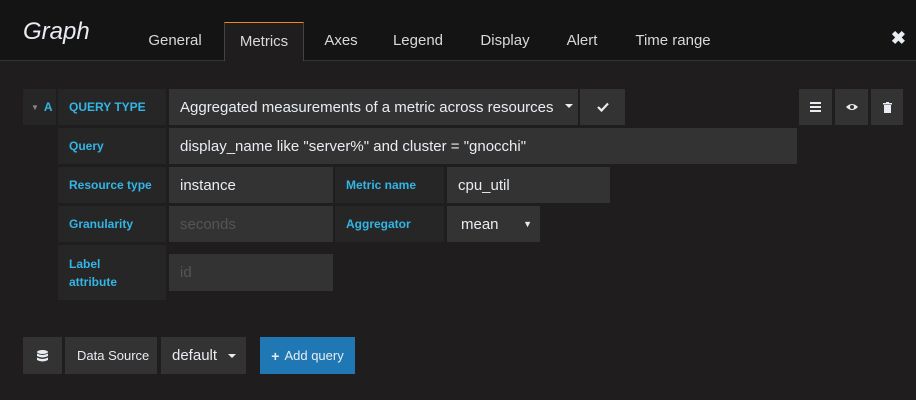 The image size is (916, 400). I want to click on toggle-visibility-button, so click(851, 107).